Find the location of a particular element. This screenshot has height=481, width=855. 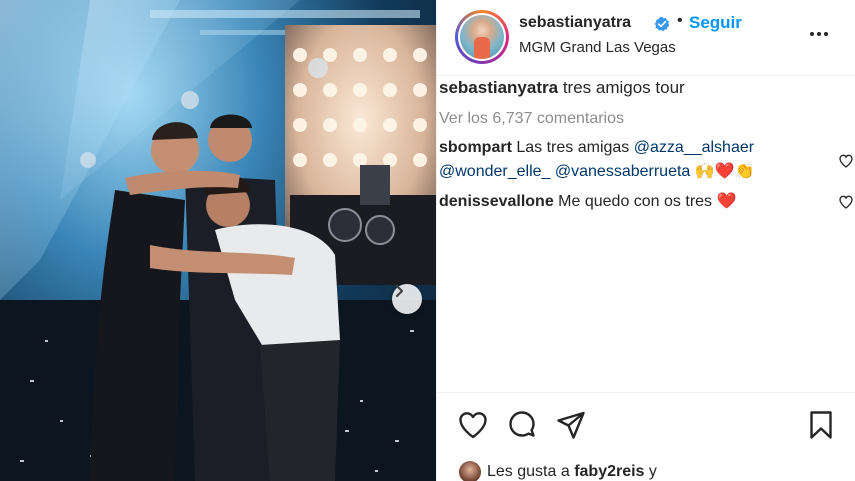

comment-emoji: 🙌❤️👏 is located at coordinates (724, 171).